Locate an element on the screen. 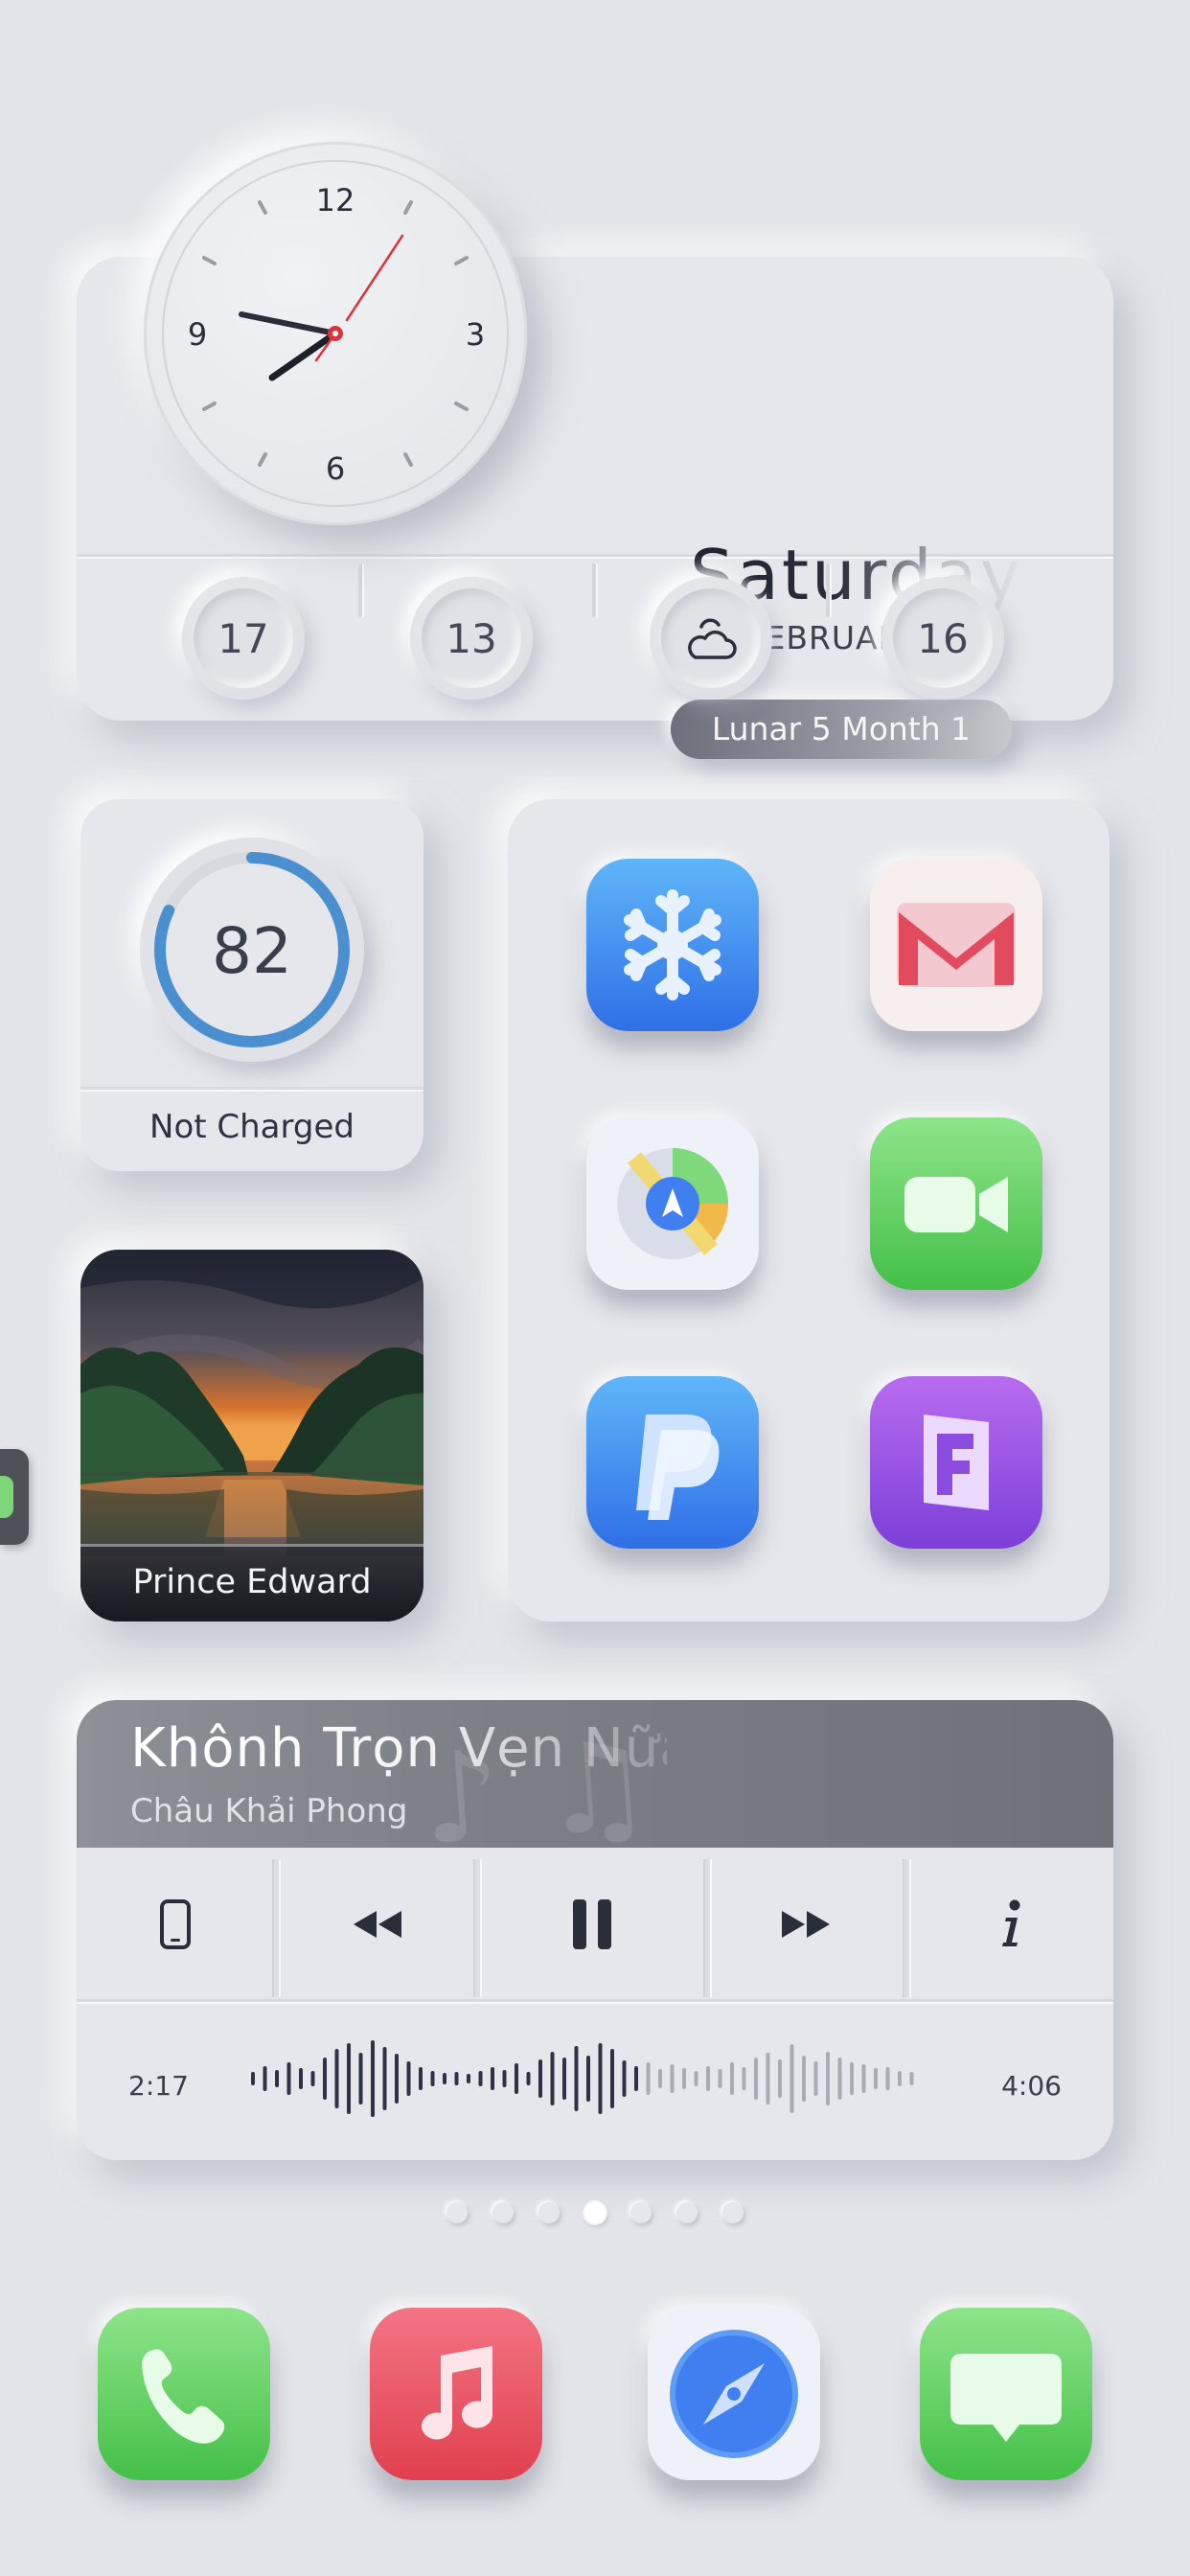  side-app-tab-handle is located at coordinates (7, 1497).